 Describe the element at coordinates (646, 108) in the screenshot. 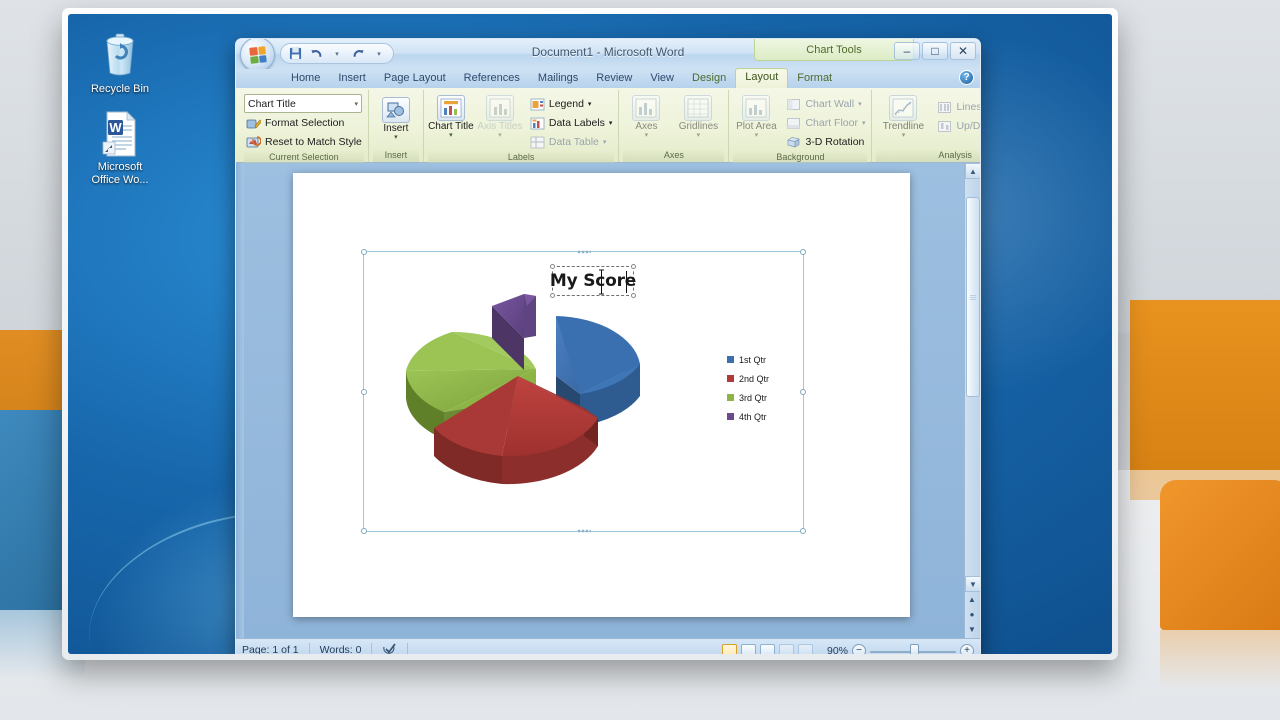

I see `axes-icon` at that location.